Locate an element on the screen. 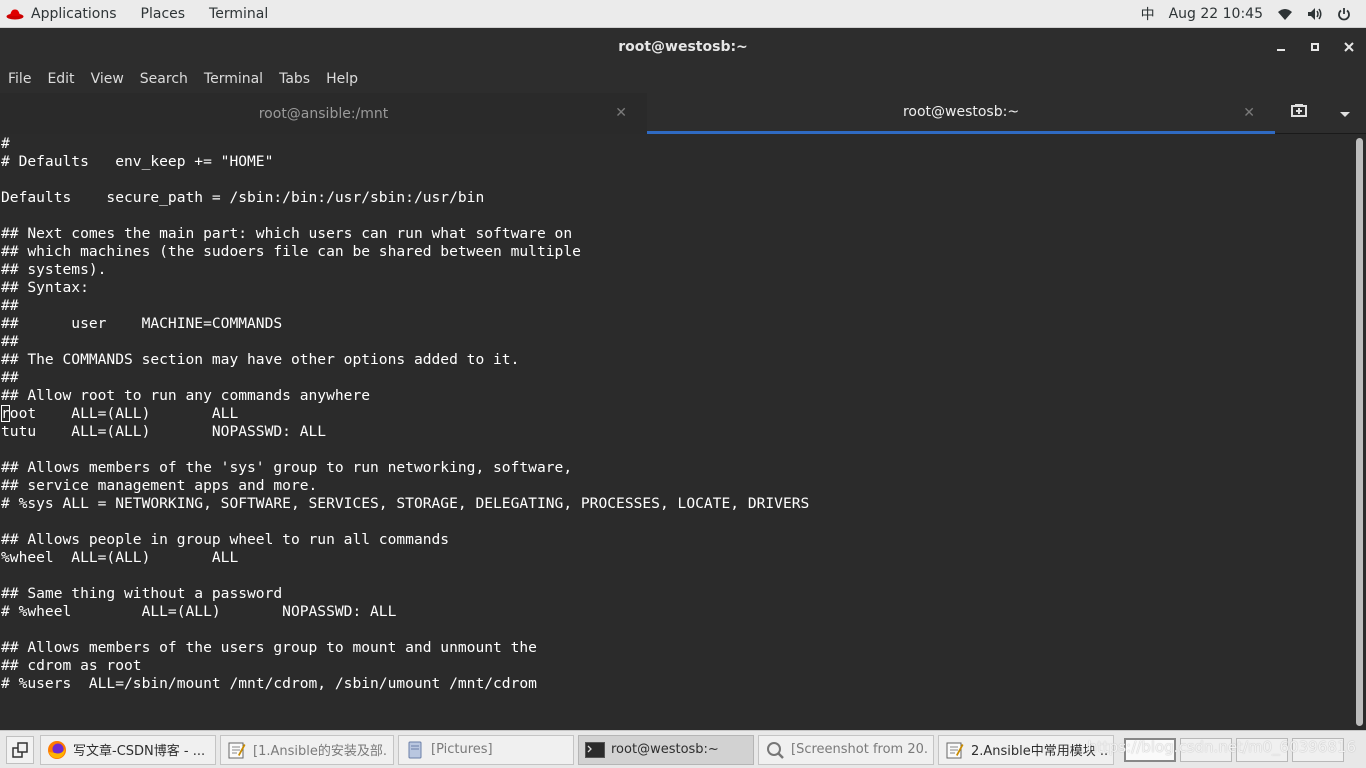 Image resolution: width=1366 pixels, height=768 pixels. applications-menu: Applications is located at coordinates (64, 13).